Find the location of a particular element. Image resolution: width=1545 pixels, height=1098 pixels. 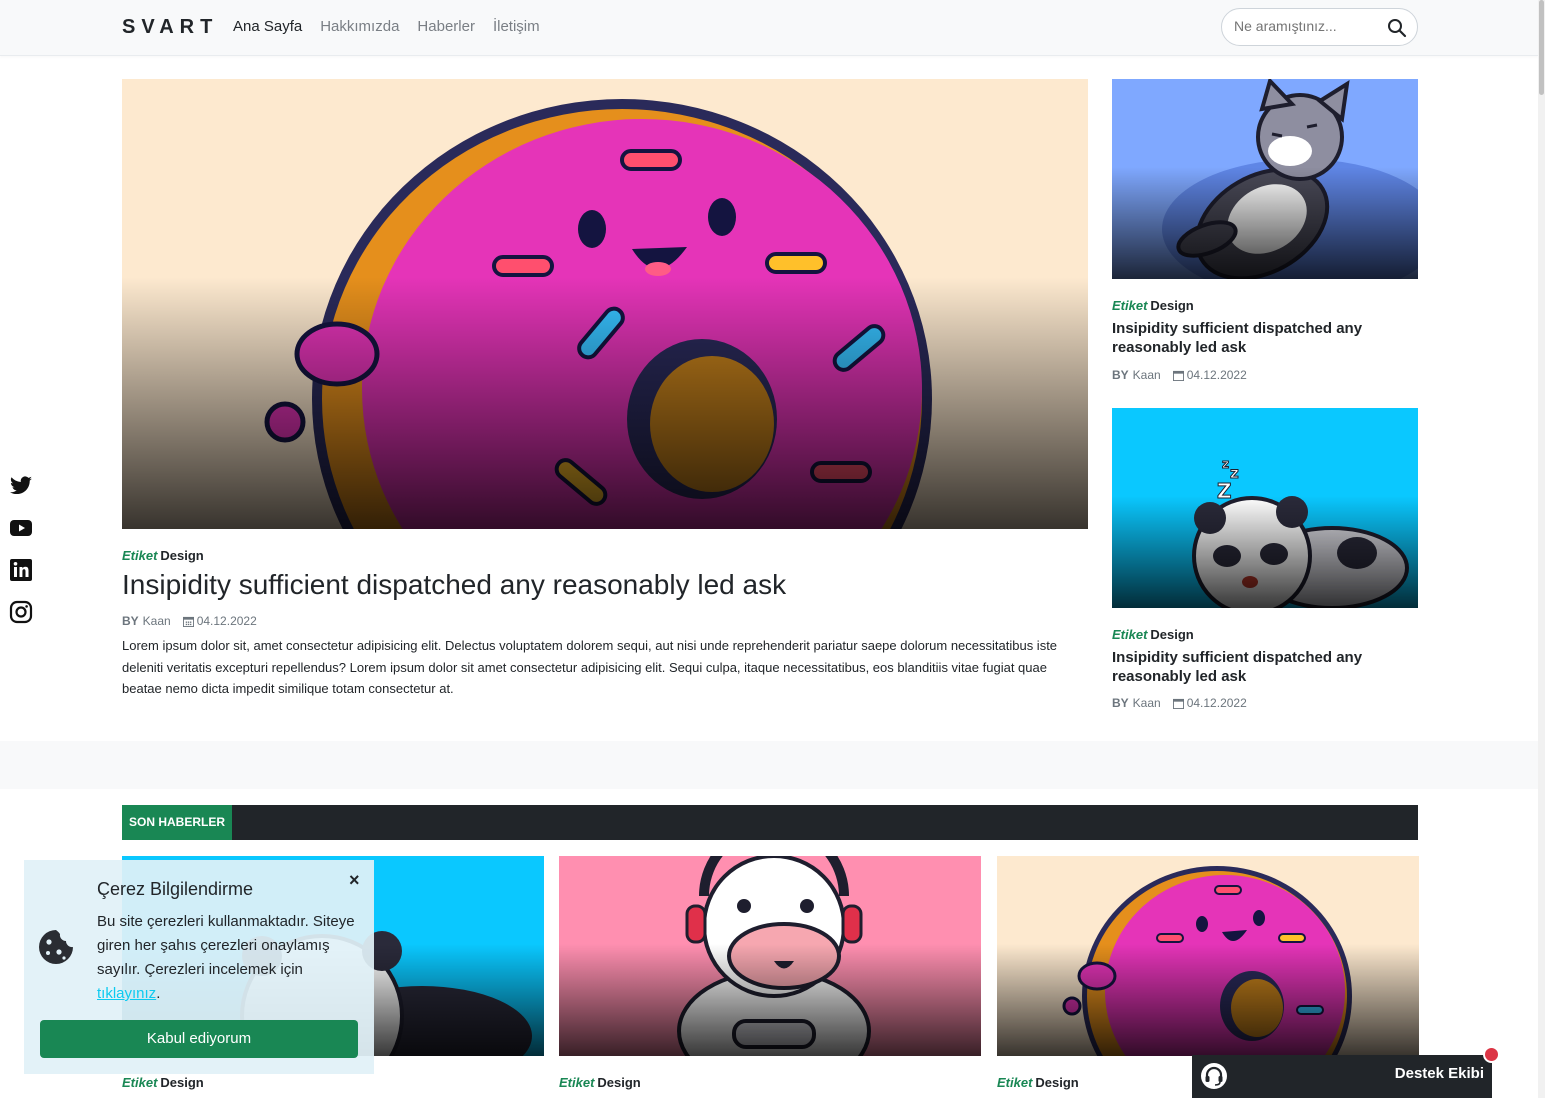

search-icon is located at coordinates (1397, 28).